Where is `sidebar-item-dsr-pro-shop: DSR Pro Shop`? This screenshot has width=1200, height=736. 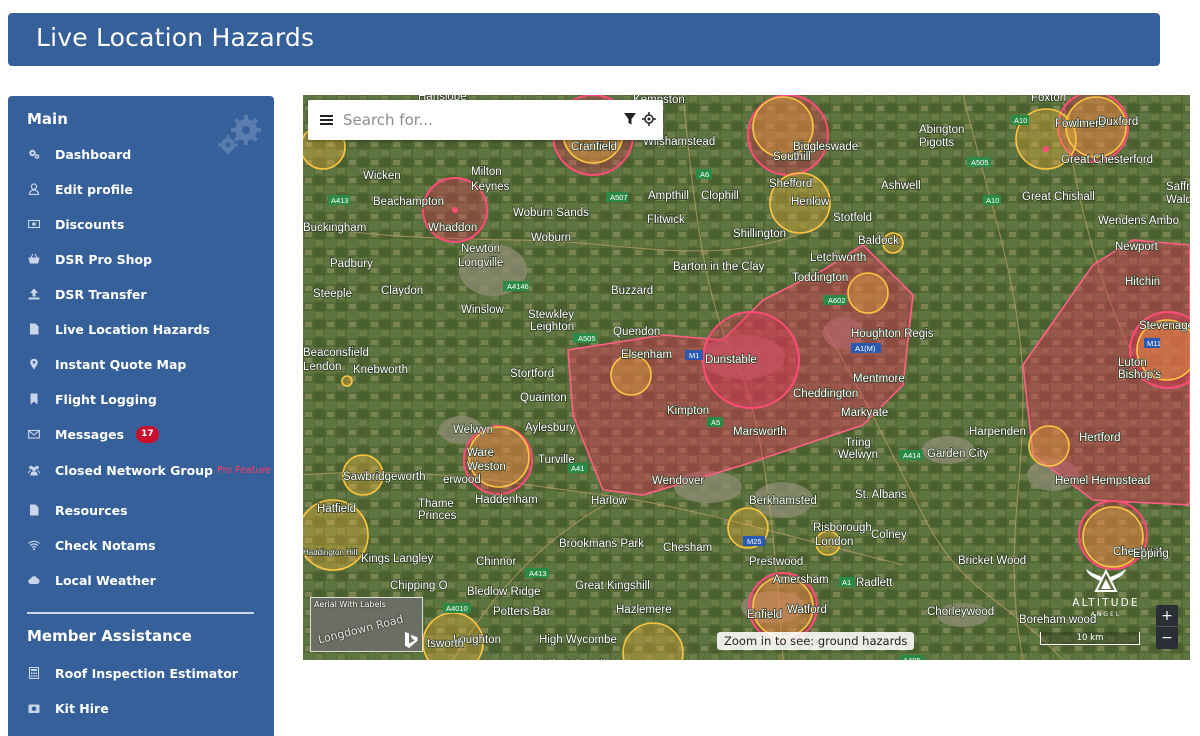 sidebar-item-dsr-pro-shop: DSR Pro Shop is located at coordinates (89, 259).